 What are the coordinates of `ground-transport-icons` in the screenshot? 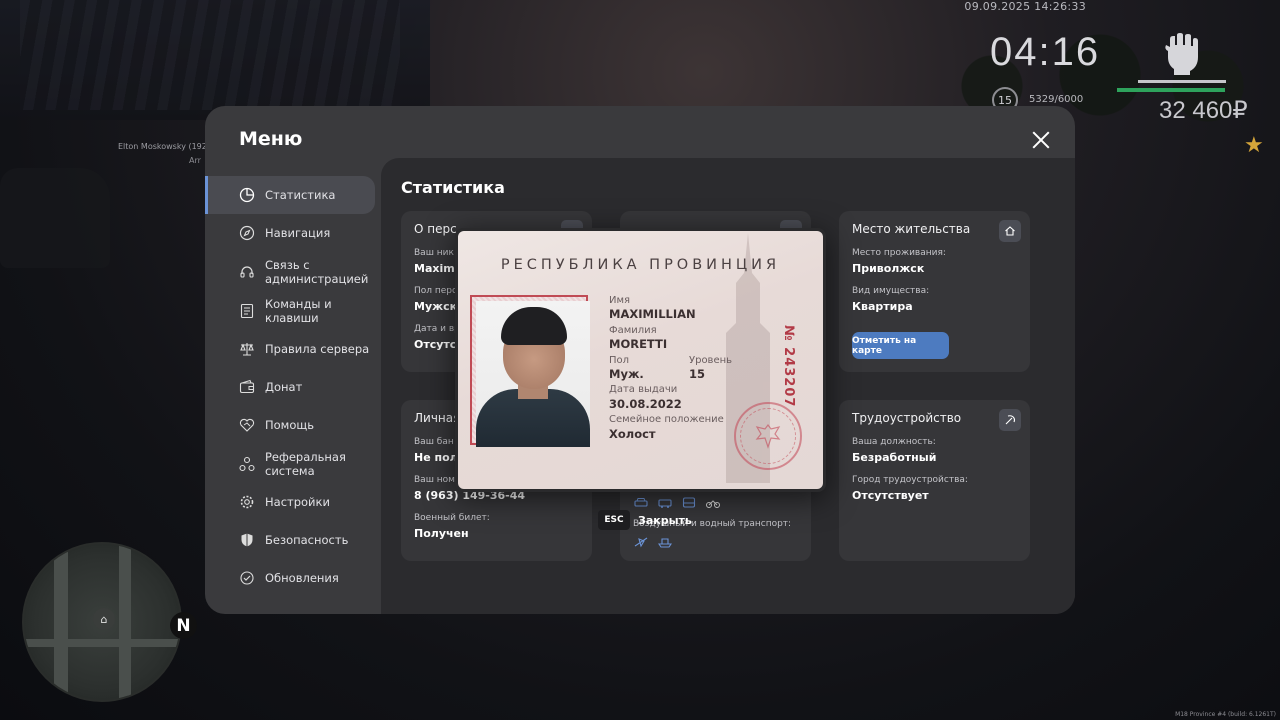 It's located at (677, 501).